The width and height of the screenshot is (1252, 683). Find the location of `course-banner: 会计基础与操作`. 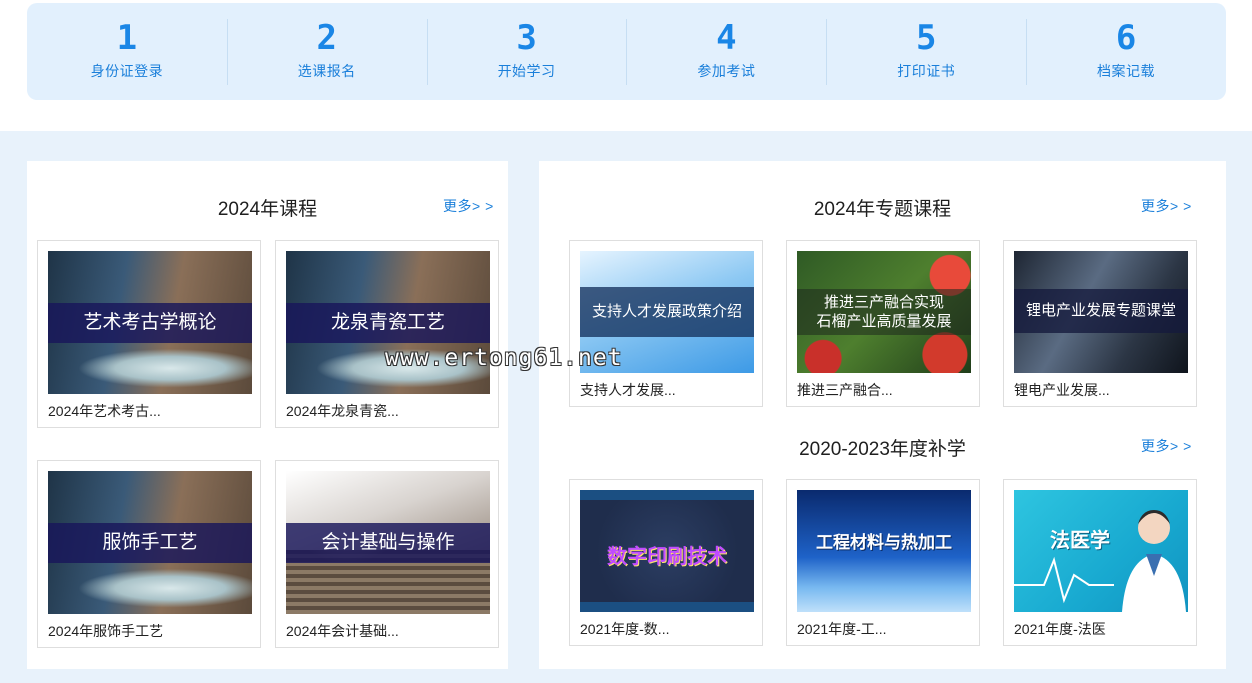

course-banner: 会计基础与操作 is located at coordinates (388, 543).